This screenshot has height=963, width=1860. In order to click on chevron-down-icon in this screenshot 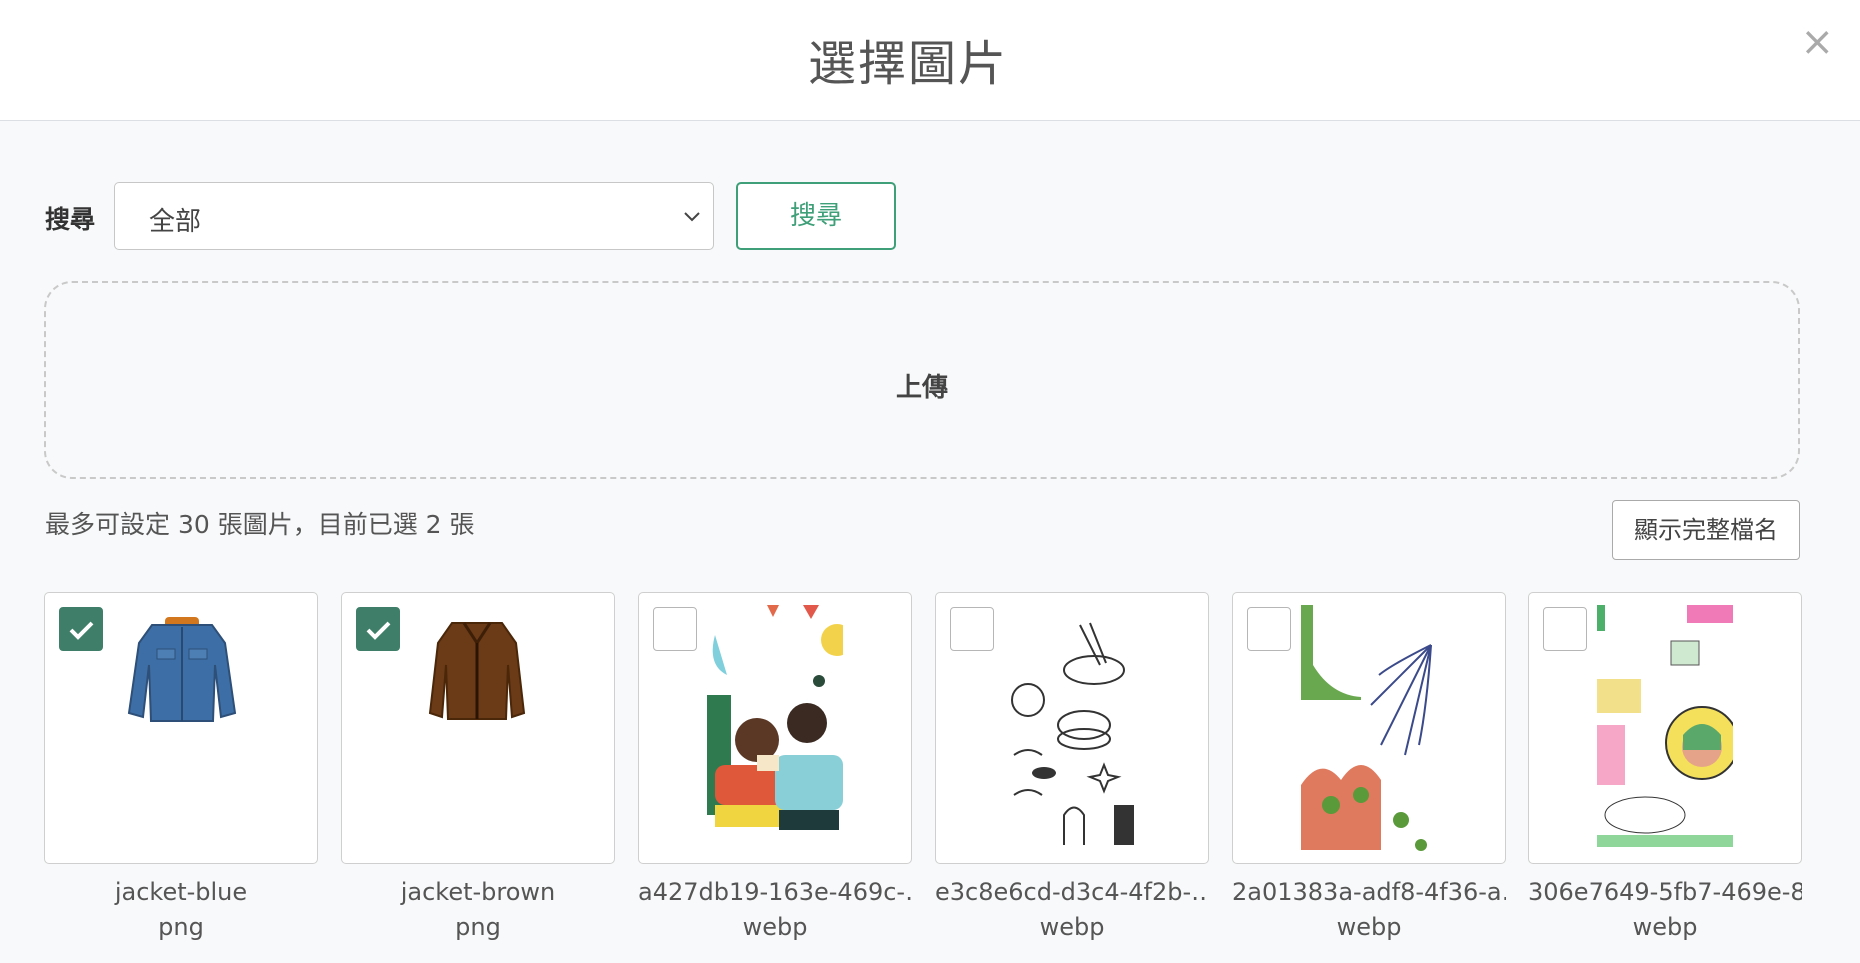, I will do `click(692, 217)`.